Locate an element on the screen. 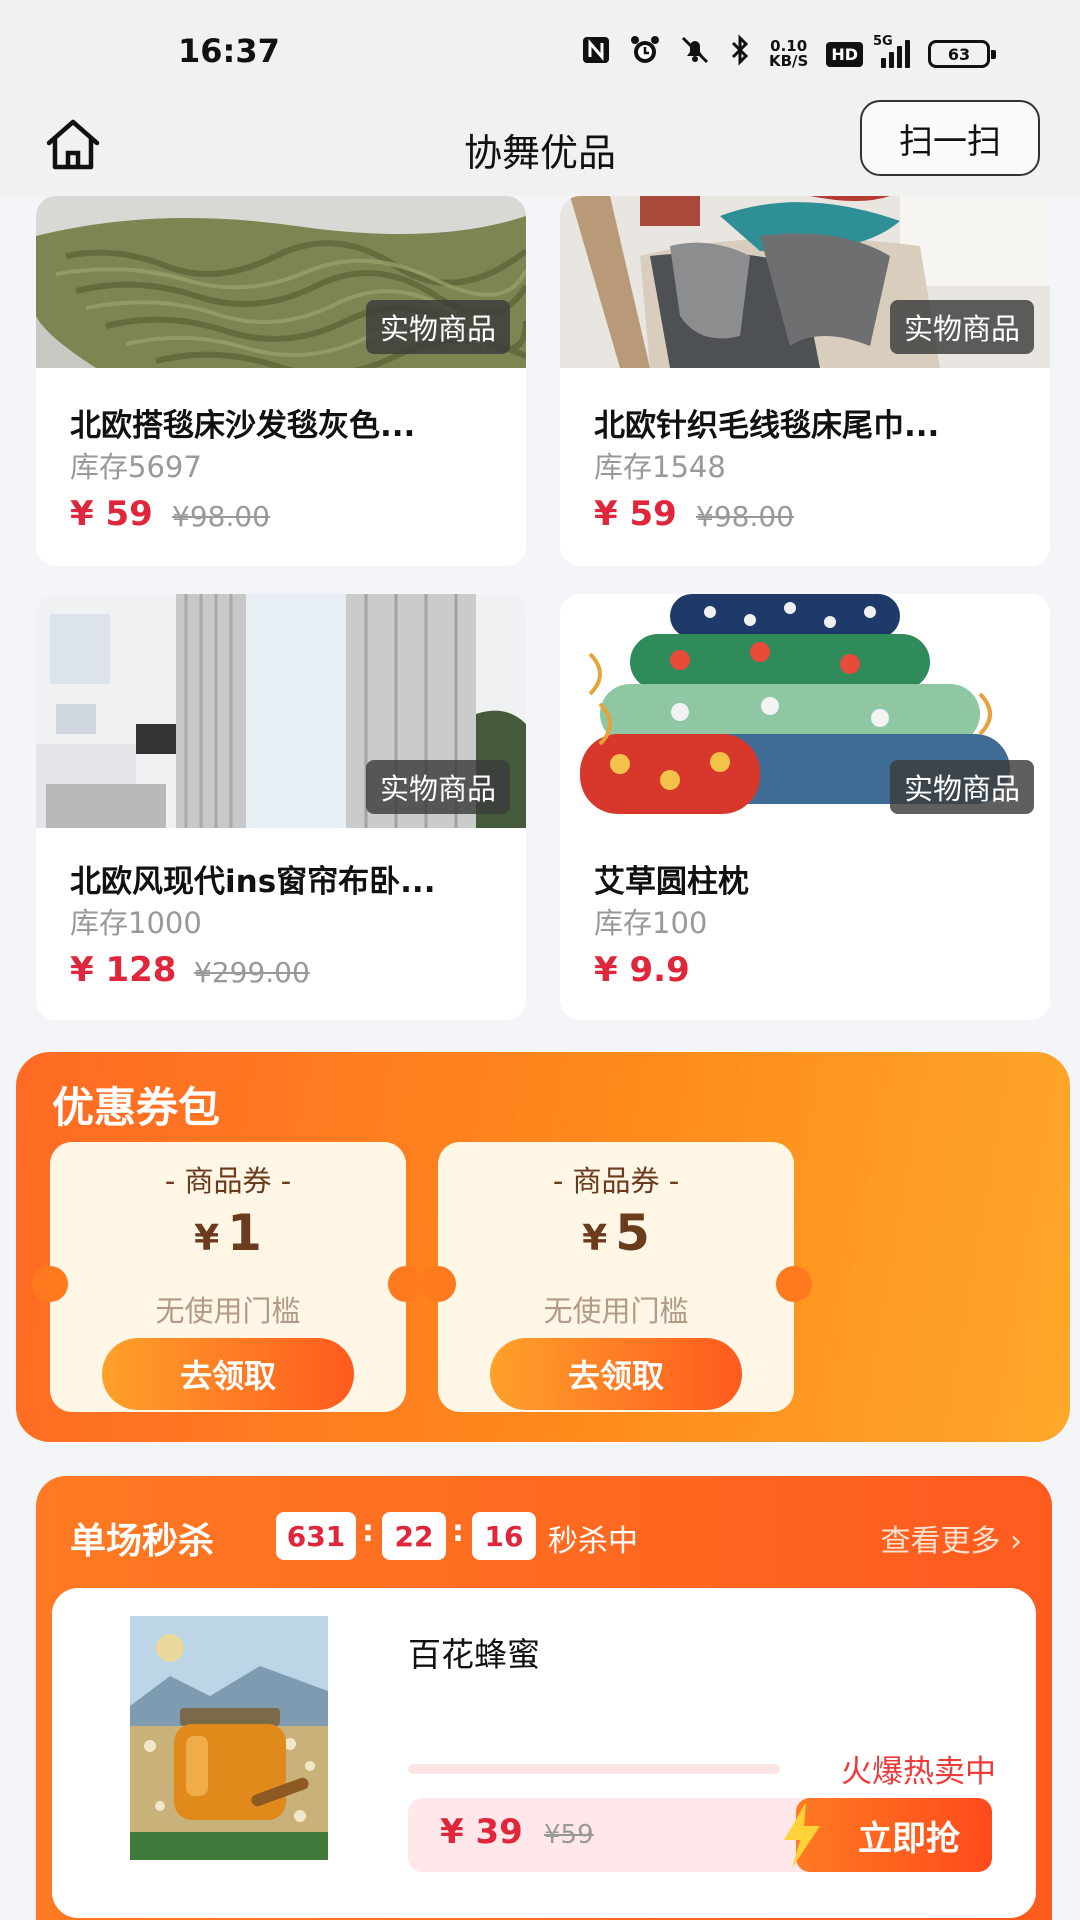  coupon-amount: ¥5 is located at coordinates (616, 1233).